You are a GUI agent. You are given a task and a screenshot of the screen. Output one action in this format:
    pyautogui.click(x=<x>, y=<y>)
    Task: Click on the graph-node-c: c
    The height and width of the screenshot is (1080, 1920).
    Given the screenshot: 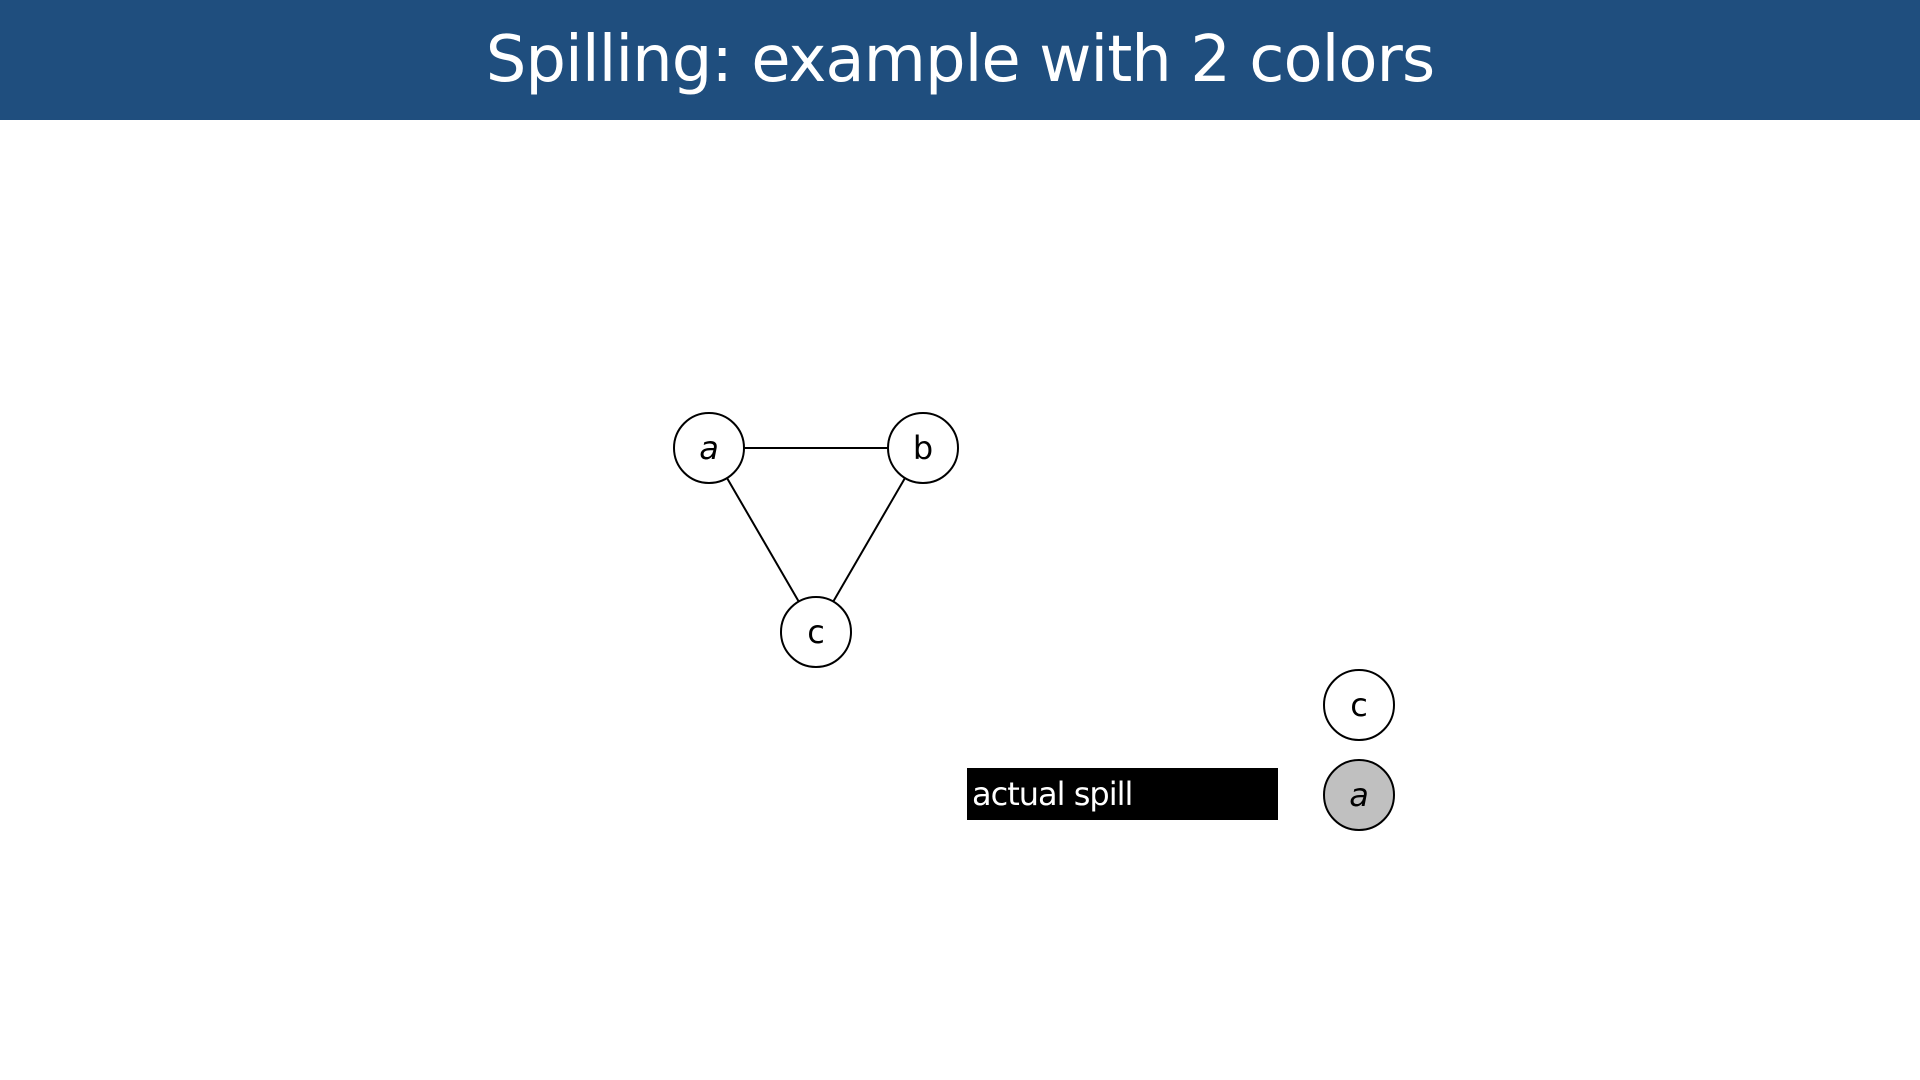 What is the action you would take?
    pyautogui.click(x=816, y=632)
    